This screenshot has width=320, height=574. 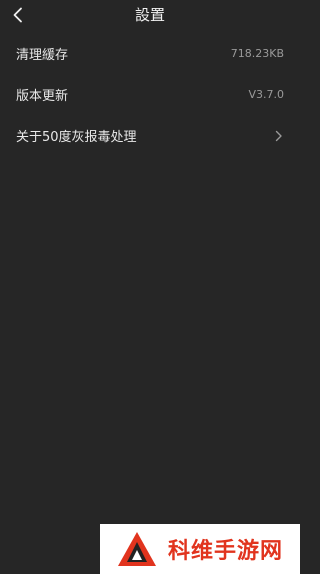 What do you see at coordinates (76, 137) in the screenshot?
I see `settings-item-label: 关于50度灰报毒处理` at bounding box center [76, 137].